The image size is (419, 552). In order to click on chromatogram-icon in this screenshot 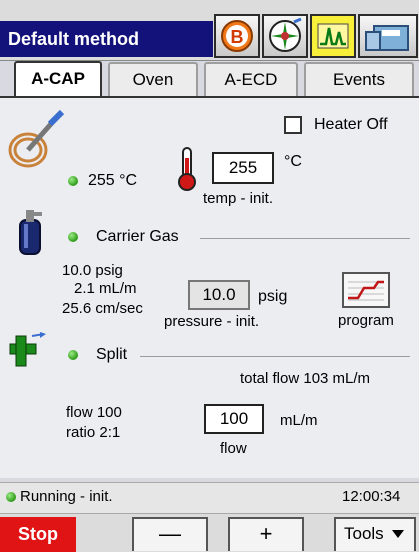, I will do `click(333, 36)`.